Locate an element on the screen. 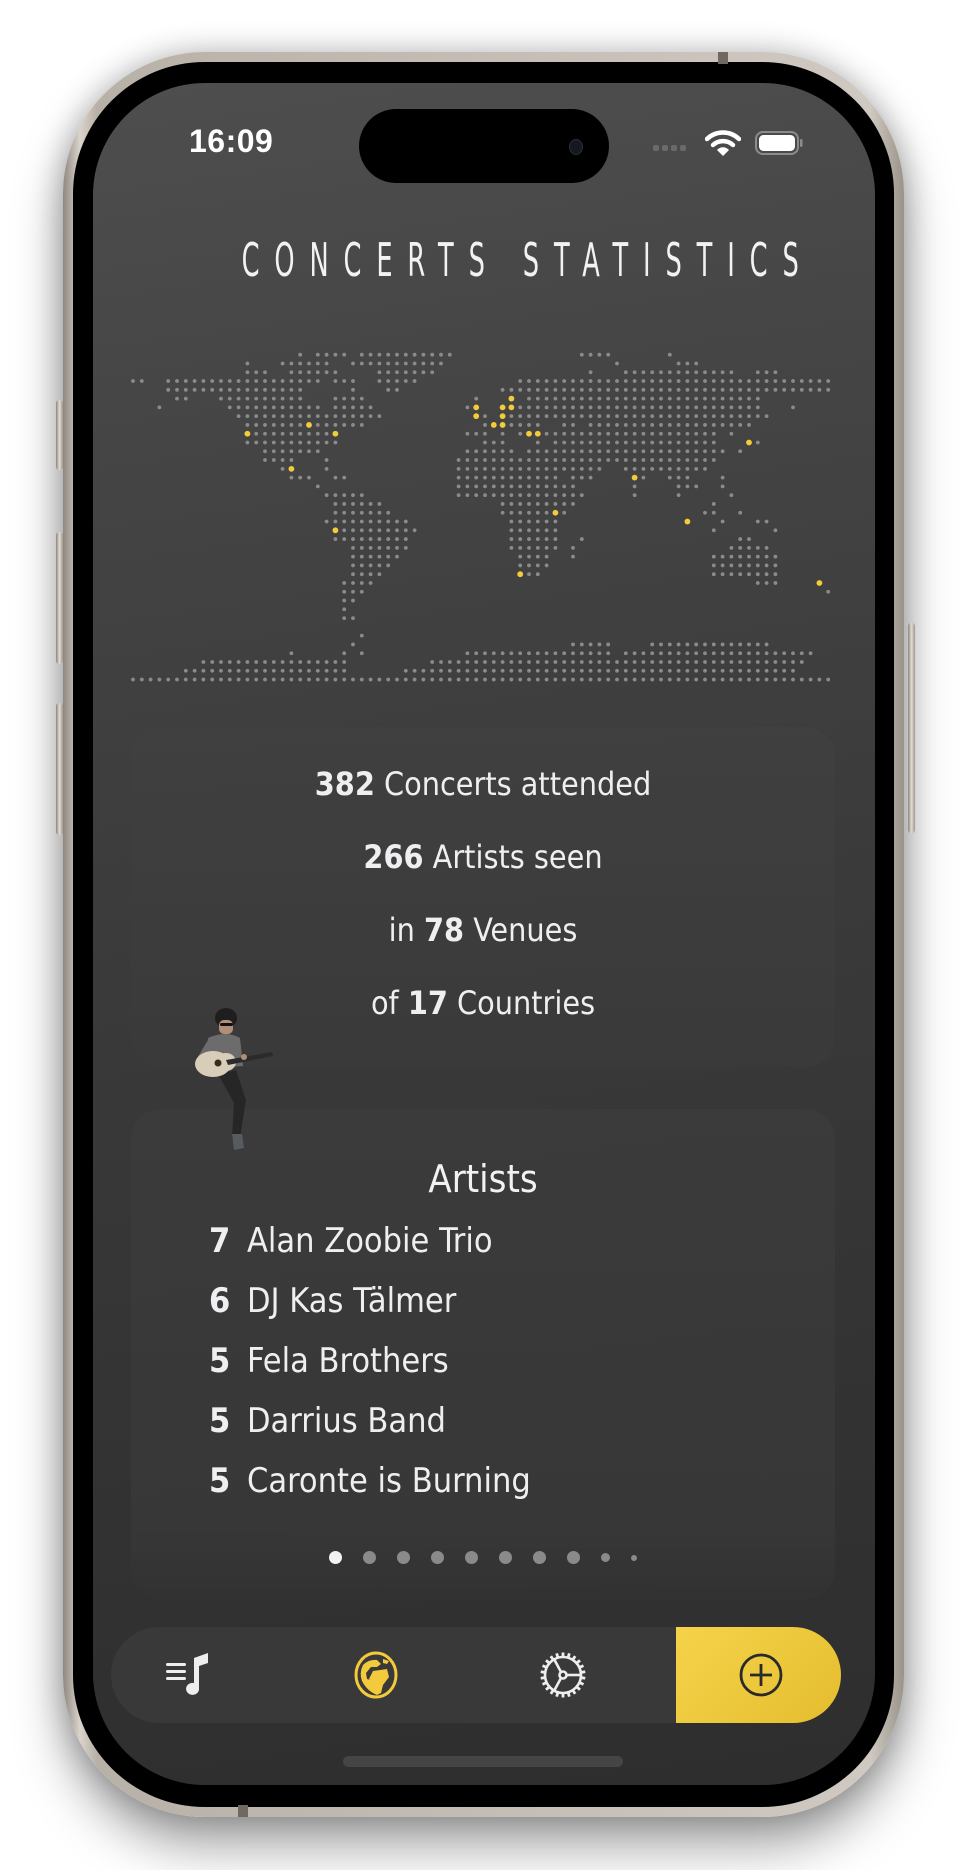 Image resolution: width=967 pixels, height=1870 pixels. tab-statistics is located at coordinates (376, 1675).